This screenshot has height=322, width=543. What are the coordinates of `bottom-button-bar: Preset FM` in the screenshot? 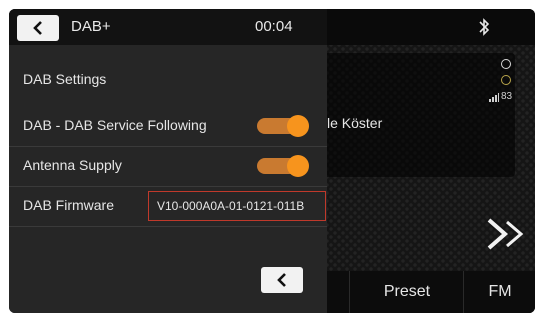 It's located at (431, 292).